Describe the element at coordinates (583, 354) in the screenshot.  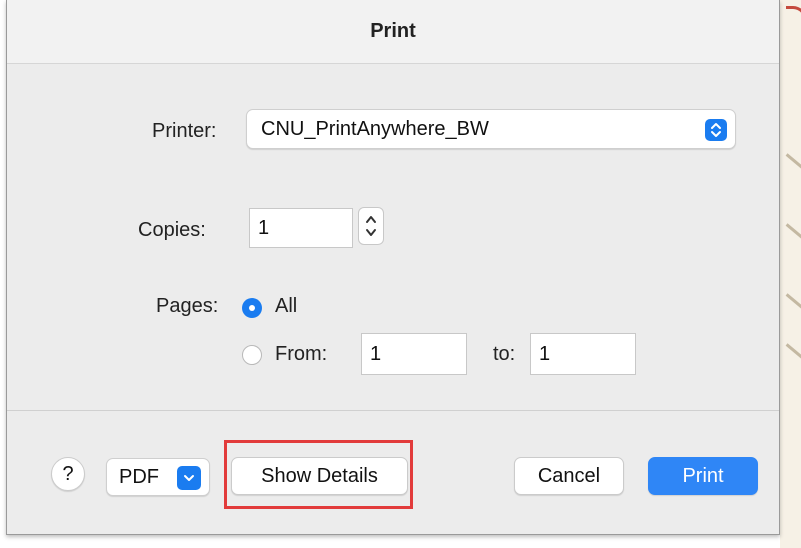
I see `pages-to-input: 1` at that location.